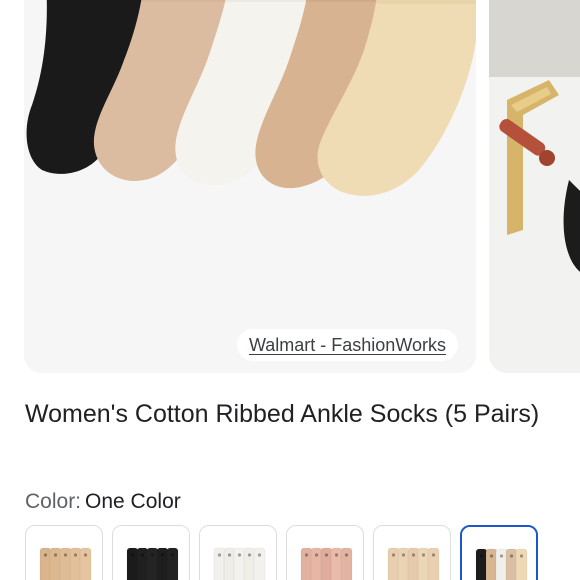 The width and height of the screenshot is (580, 580). Describe the element at coordinates (133, 501) in the screenshot. I see `color-value: One Color` at that location.